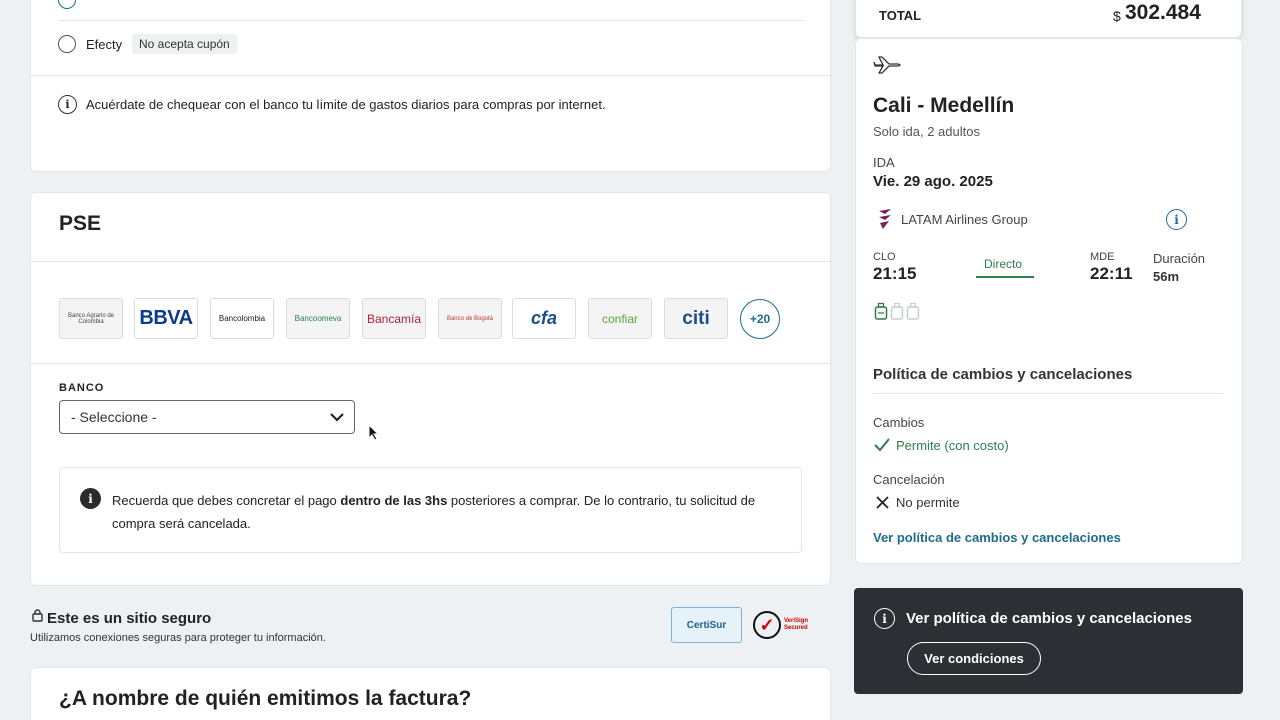 The image size is (1280, 720). What do you see at coordinates (166, 318) in the screenshot?
I see `bank-logo-bbva: BBVA` at bounding box center [166, 318].